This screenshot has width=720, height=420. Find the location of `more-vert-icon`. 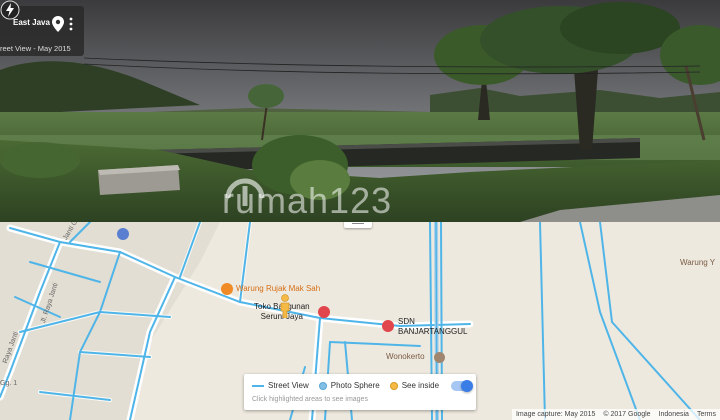

more-vert-icon is located at coordinates (71, 24).